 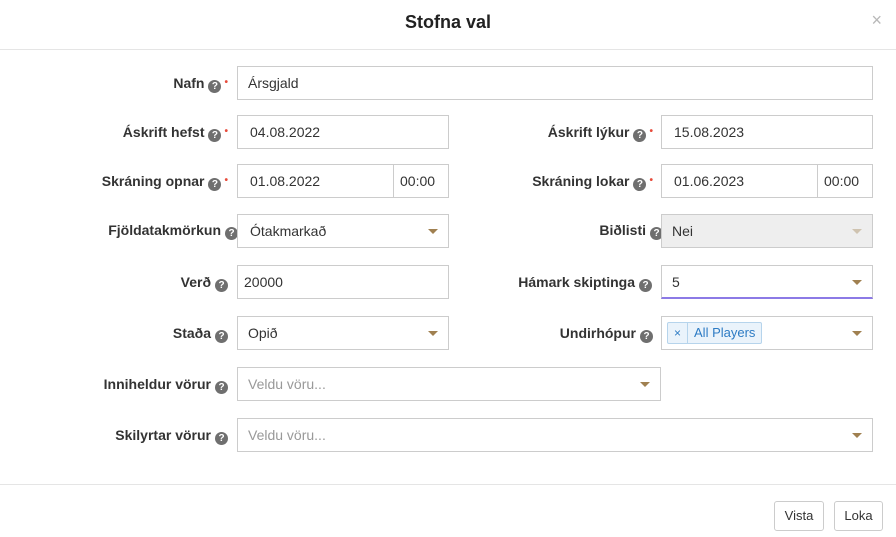 What do you see at coordinates (163, 132) in the screenshot?
I see `askrift-hefst-label-text: Áskrift hefst` at bounding box center [163, 132].